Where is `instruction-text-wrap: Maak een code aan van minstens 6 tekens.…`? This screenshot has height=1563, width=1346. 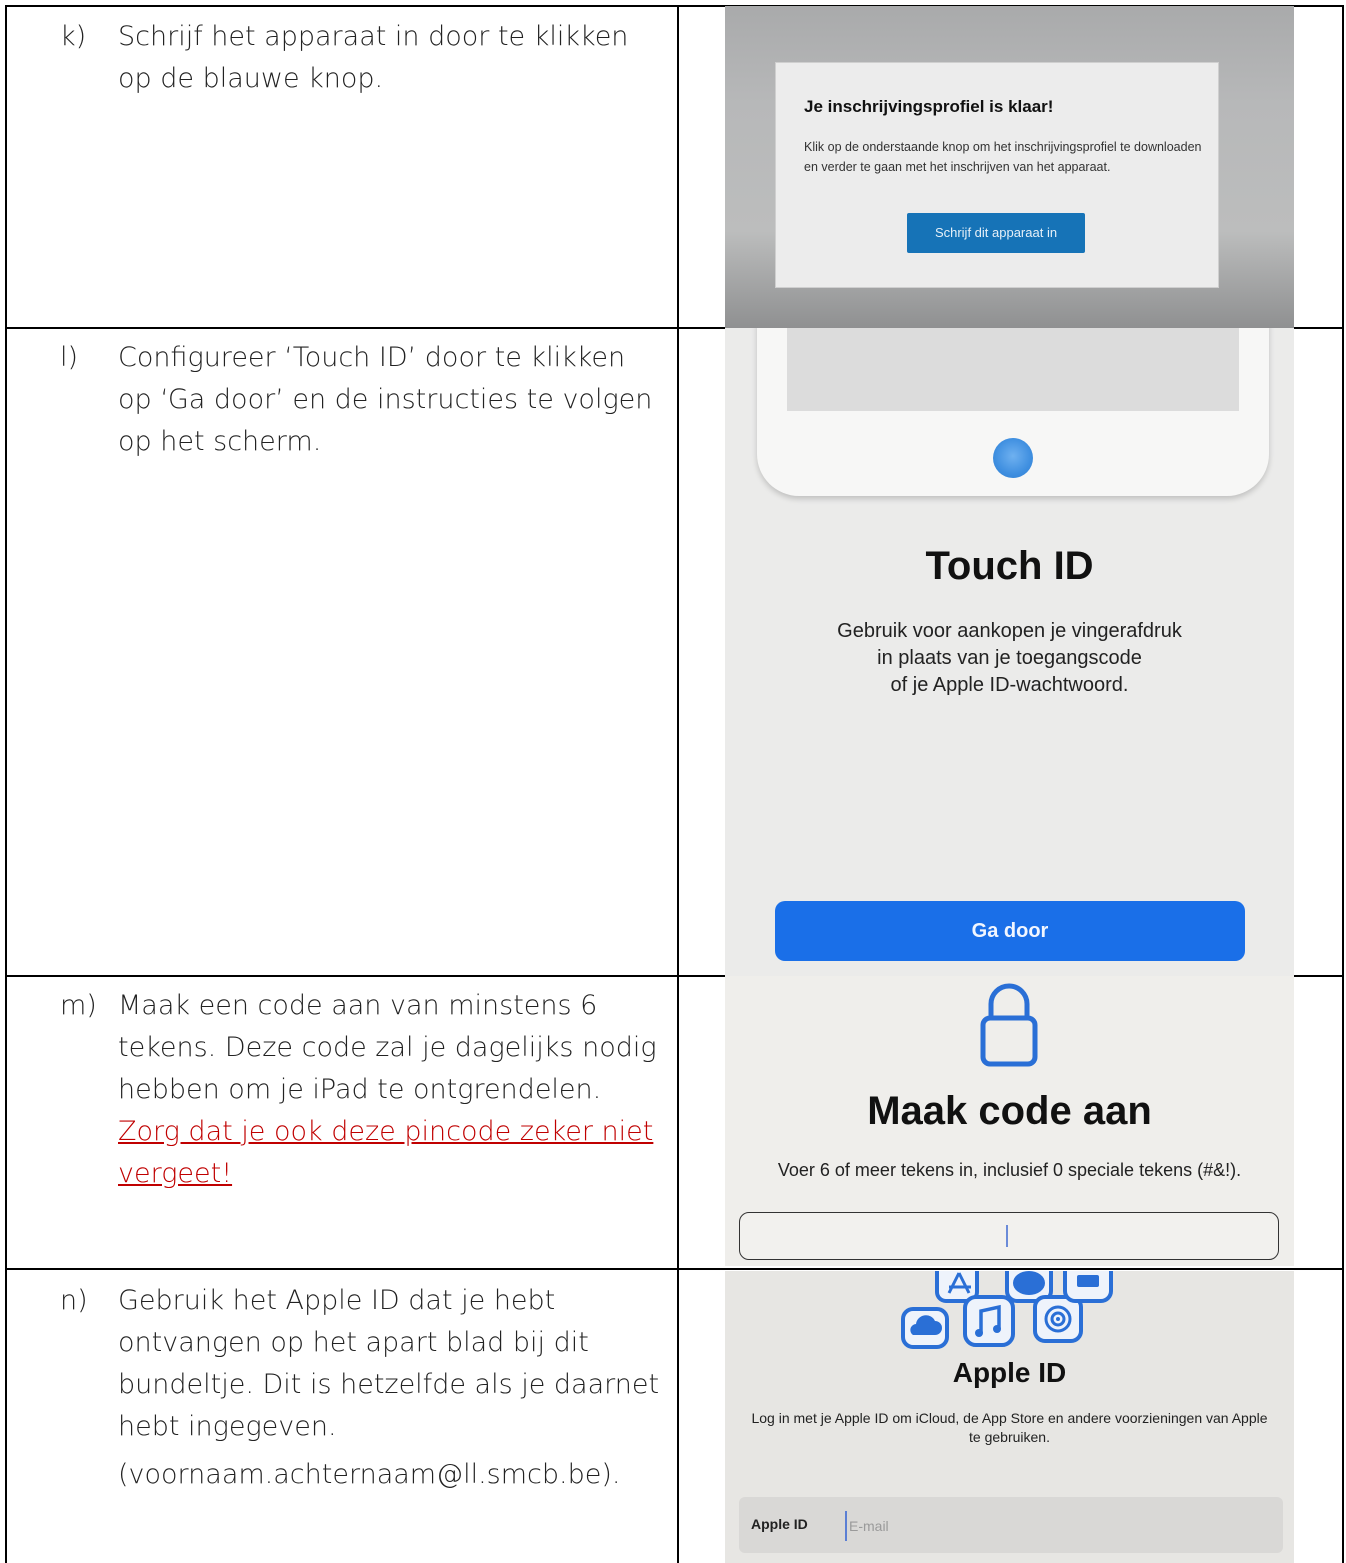
instruction-text-wrap: Maak een code aan van minstens 6 tekens.… is located at coordinates (389, 1090).